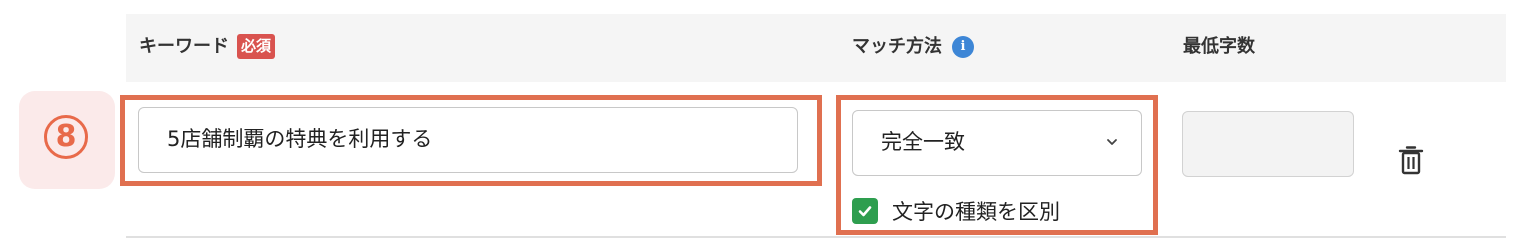  I want to click on min-chars-header-label: 最低字数, so click(1219, 46).